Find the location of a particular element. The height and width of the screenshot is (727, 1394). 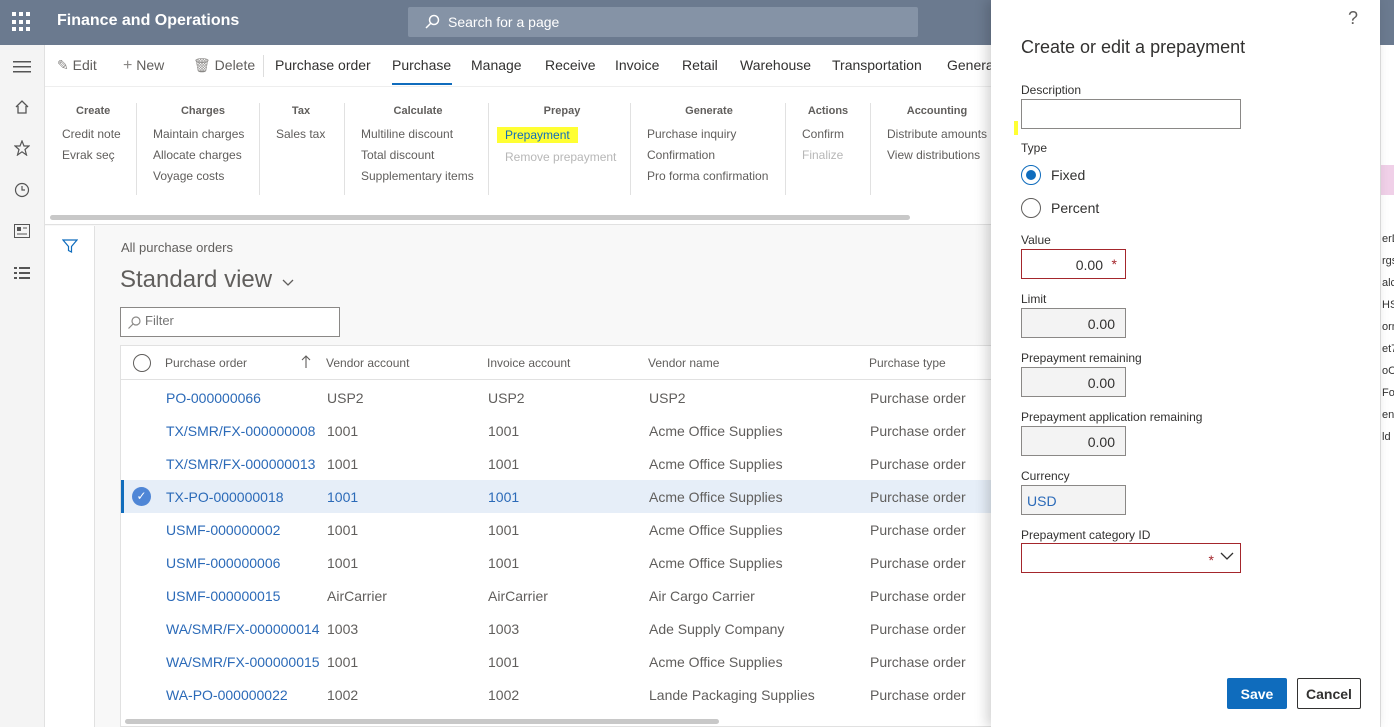

tab-purchase-order: Purchase order is located at coordinates (323, 65).